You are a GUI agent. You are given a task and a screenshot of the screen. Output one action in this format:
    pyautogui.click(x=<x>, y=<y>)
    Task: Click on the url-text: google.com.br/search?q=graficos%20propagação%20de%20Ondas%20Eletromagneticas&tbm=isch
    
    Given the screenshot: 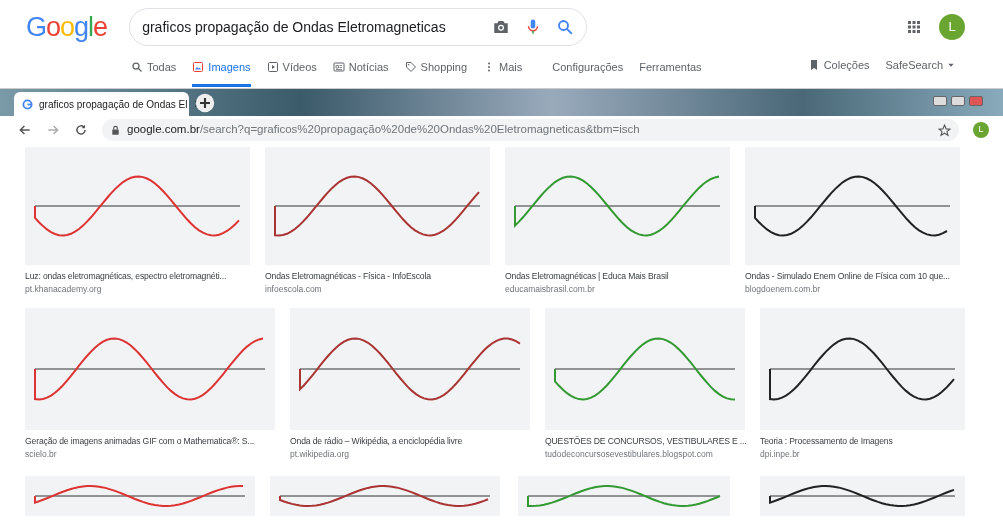 What is the action you would take?
    pyautogui.click(x=384, y=130)
    